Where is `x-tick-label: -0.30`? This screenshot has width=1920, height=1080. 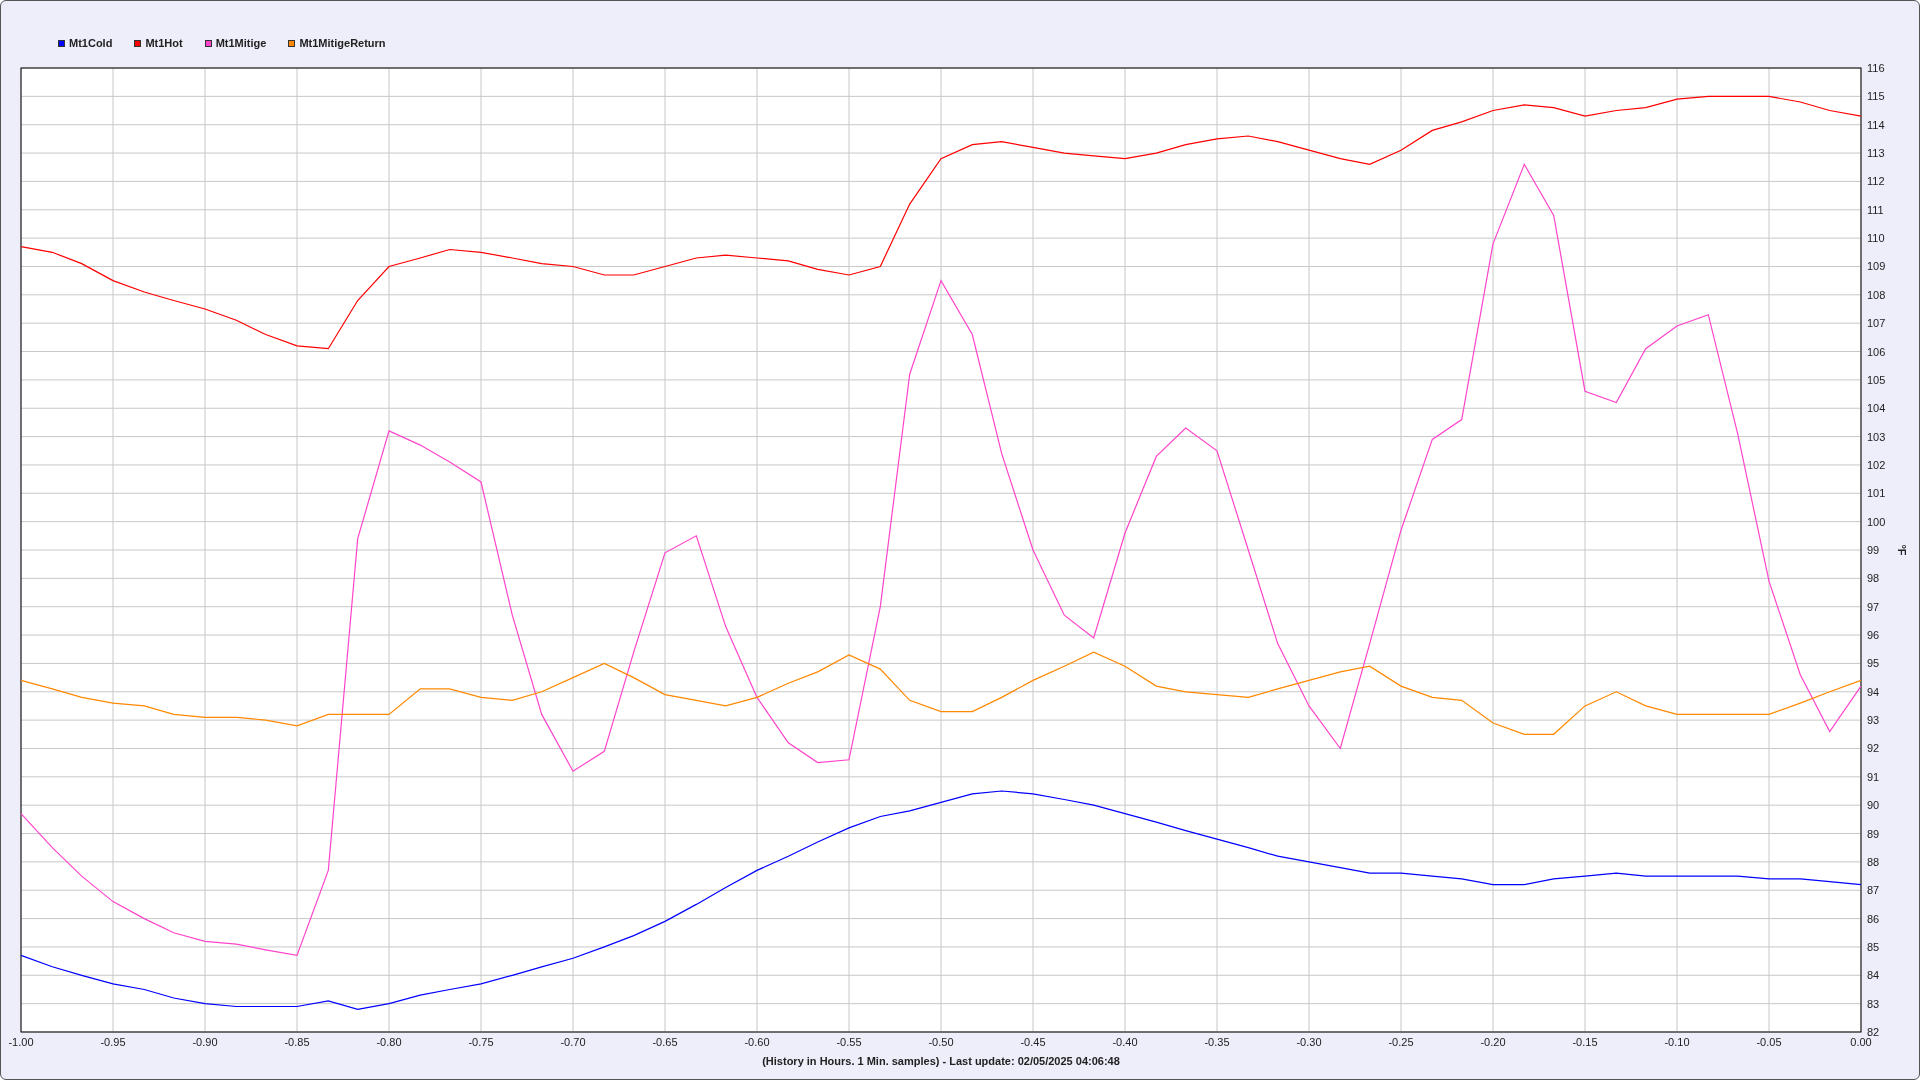
x-tick-label: -0.30 is located at coordinates (1309, 1042).